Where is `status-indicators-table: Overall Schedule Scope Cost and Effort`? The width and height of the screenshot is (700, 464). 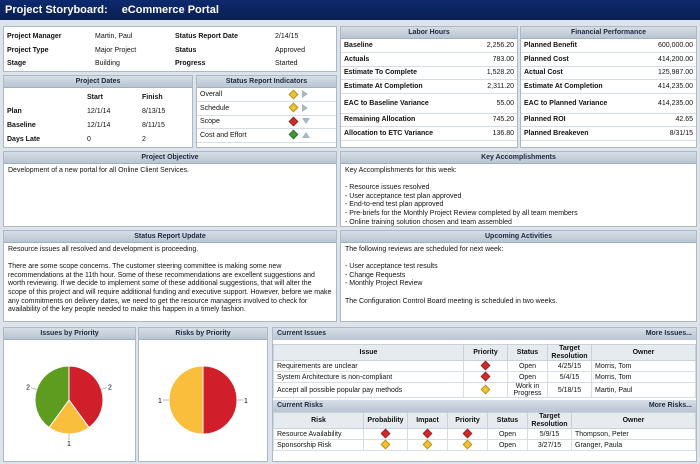 status-indicators-table: Overall Schedule Scope Cost and Effort is located at coordinates (266, 115).